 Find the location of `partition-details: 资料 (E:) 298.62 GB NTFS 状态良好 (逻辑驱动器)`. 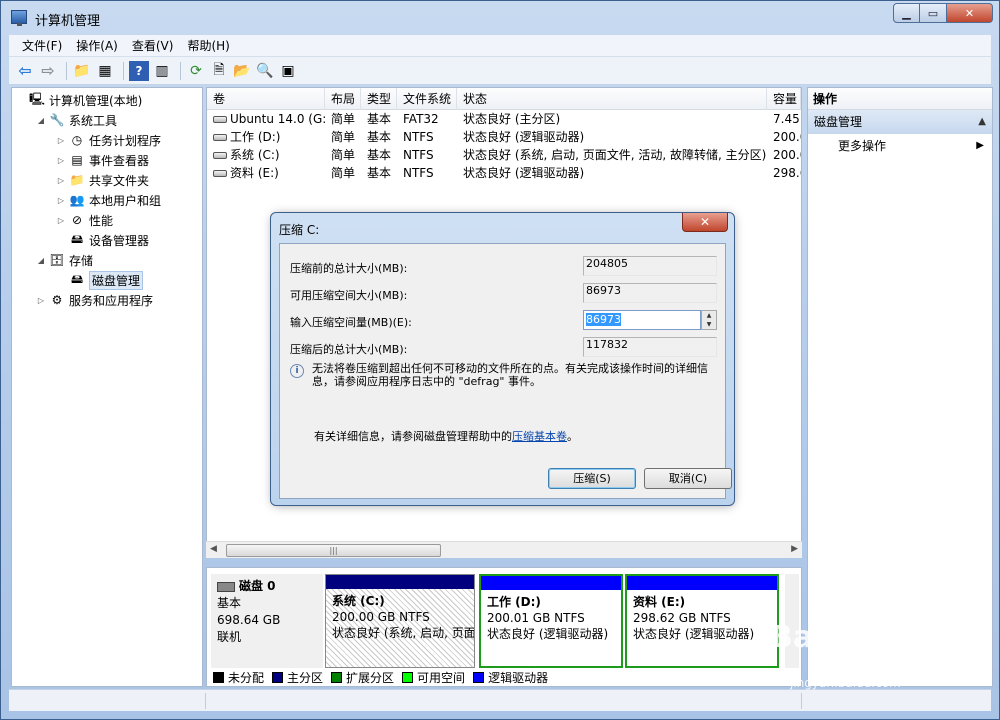

partition-details: 资料 (E:) 298.62 GB NTFS 状态良好 (逻辑驱动器) is located at coordinates (702, 629).